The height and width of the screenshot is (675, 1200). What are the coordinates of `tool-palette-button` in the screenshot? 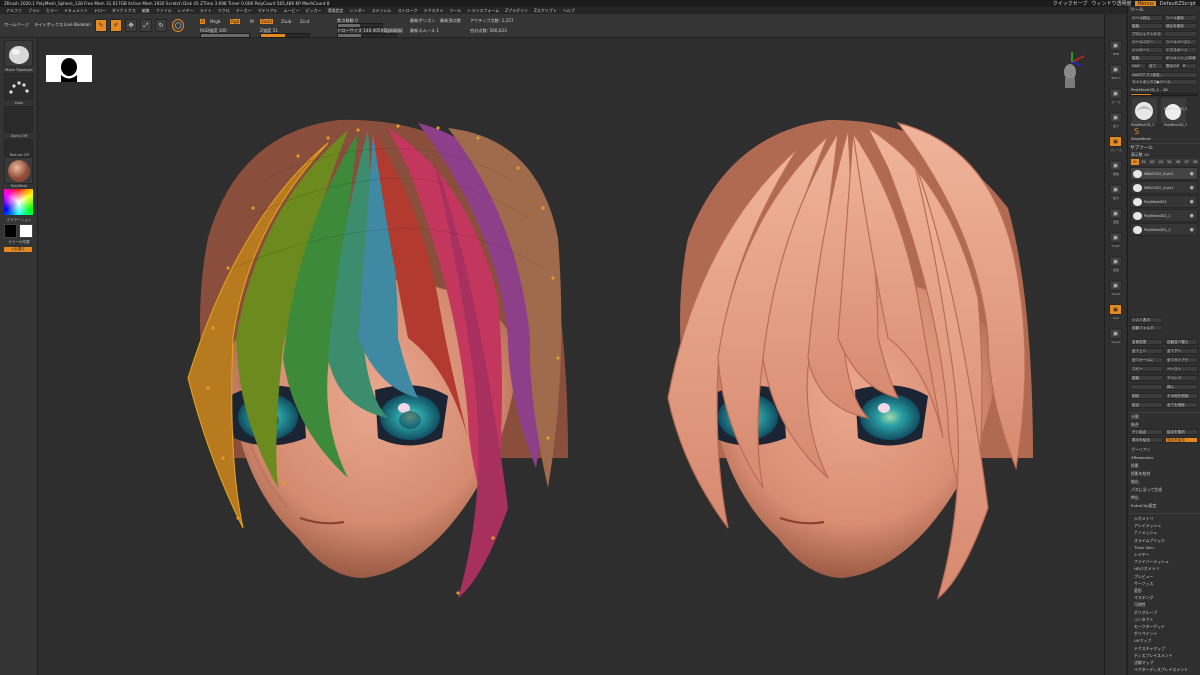 It's located at (1180, 34).